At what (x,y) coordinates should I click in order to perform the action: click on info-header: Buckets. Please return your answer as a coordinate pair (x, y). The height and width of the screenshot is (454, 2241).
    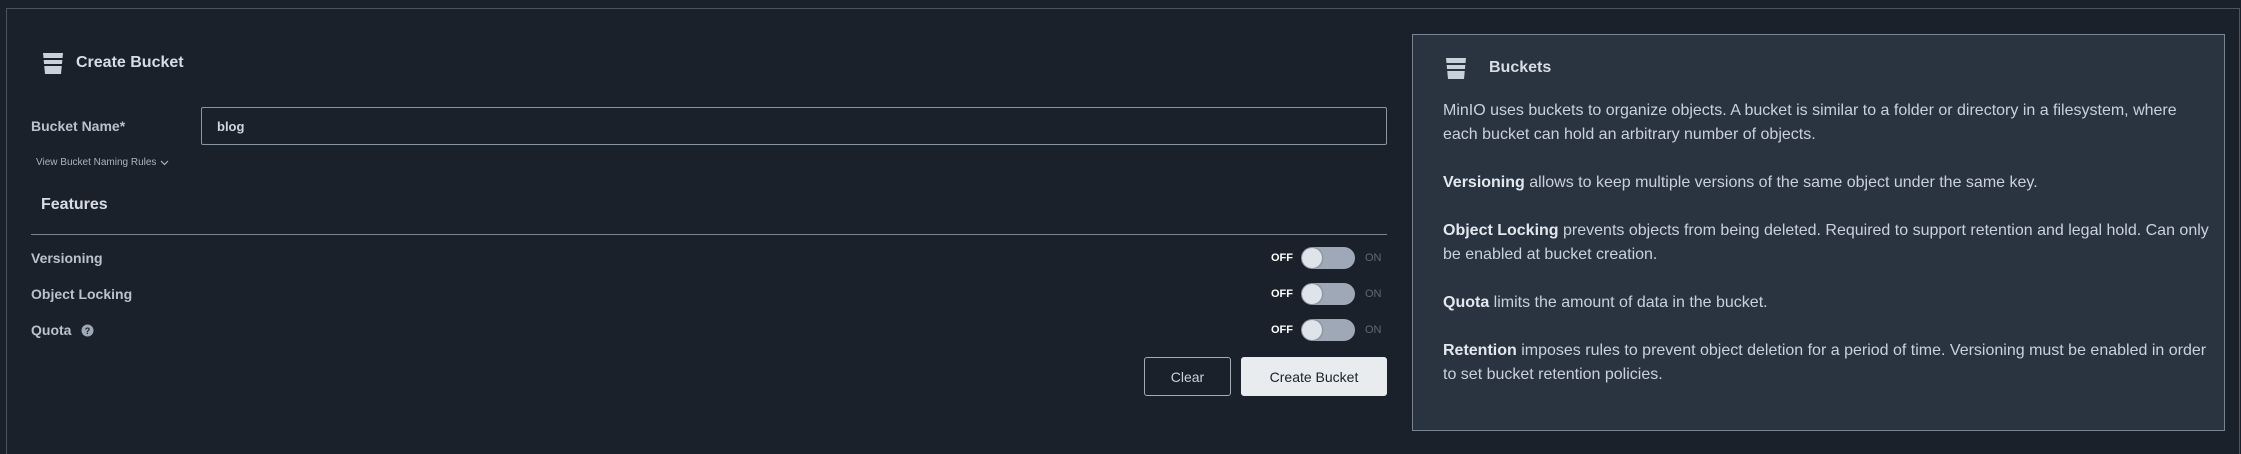
    Looking at the image, I should click on (1497, 68).